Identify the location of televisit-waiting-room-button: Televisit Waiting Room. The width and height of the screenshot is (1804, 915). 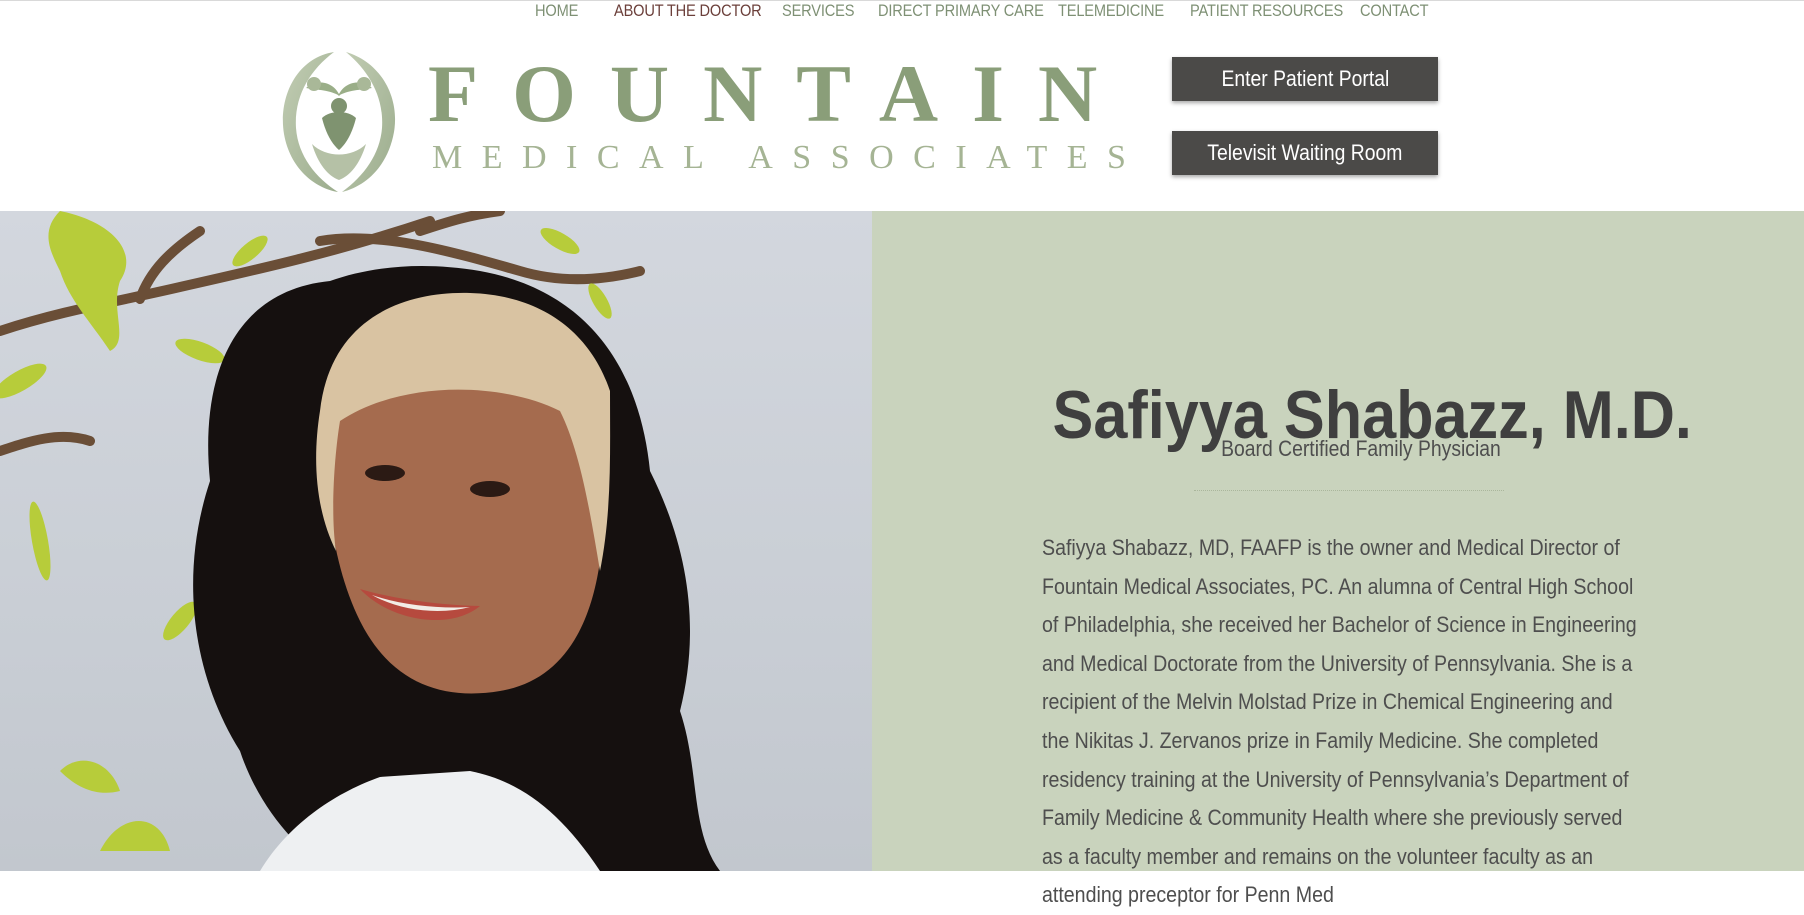
(1305, 153).